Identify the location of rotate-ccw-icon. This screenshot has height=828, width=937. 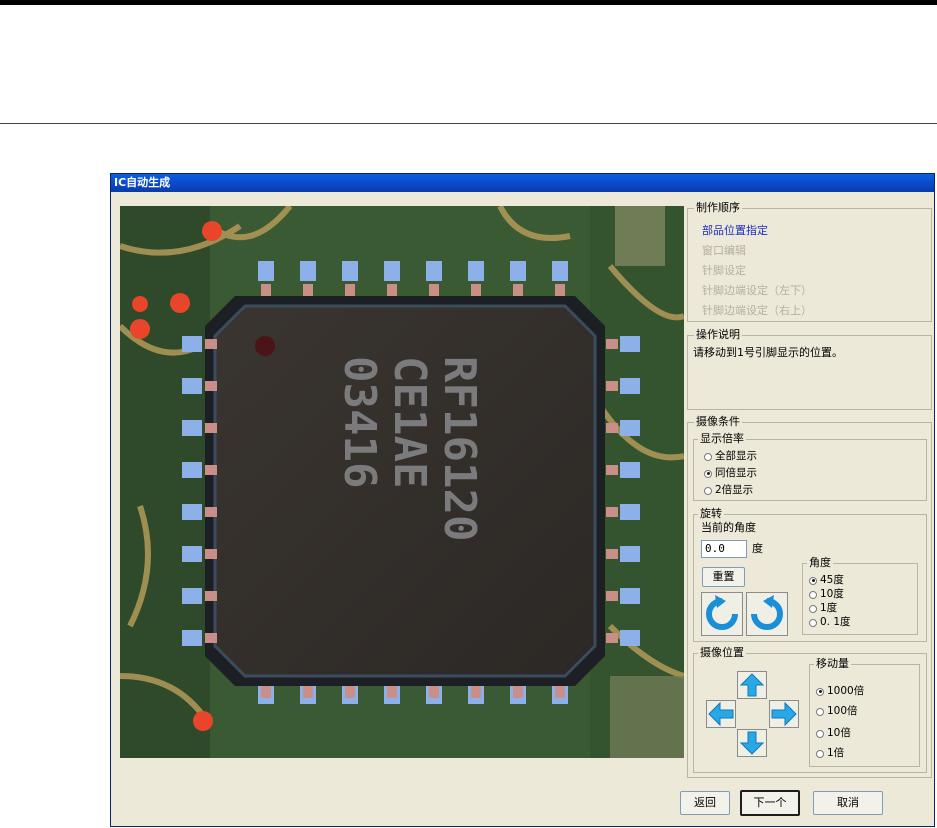
(722, 612).